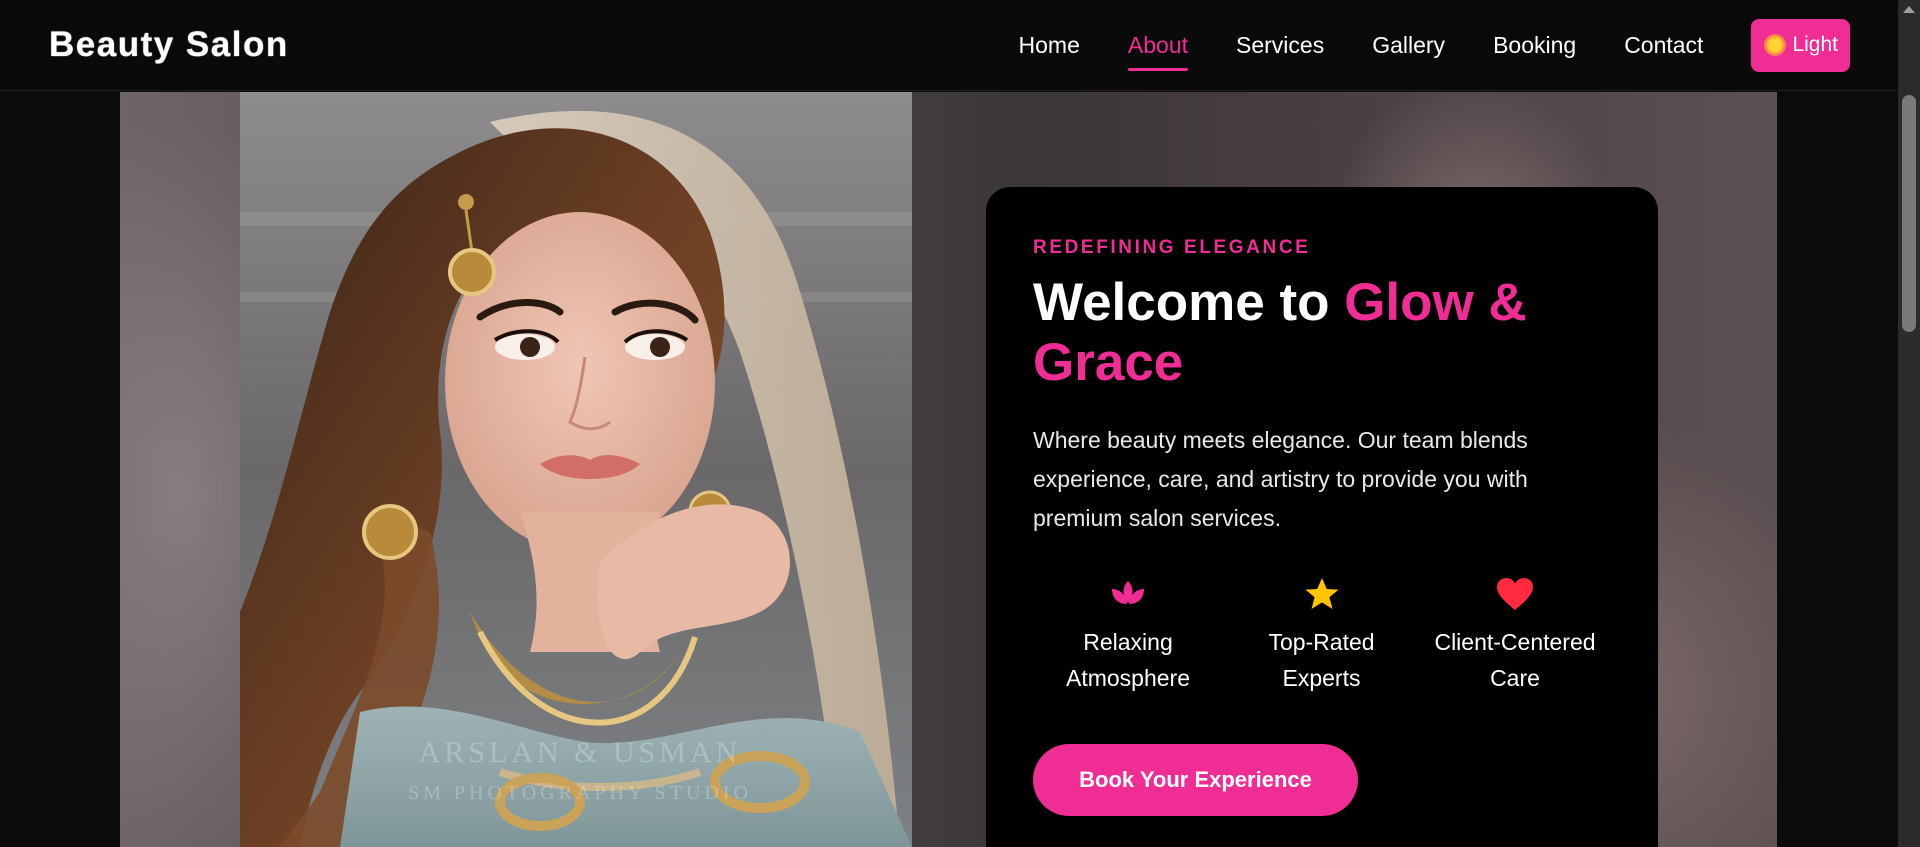 This screenshot has width=1920, height=847. What do you see at coordinates (1195, 780) in the screenshot?
I see `book-experience-button: Book Your Experience` at bounding box center [1195, 780].